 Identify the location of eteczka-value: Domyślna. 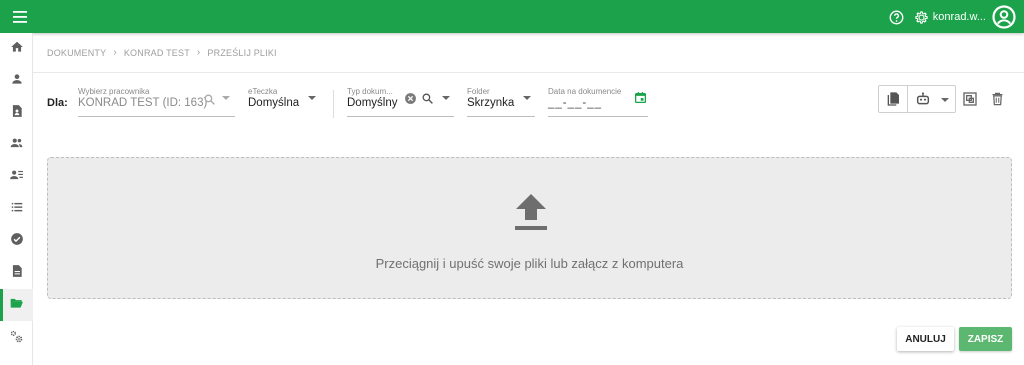
(274, 103).